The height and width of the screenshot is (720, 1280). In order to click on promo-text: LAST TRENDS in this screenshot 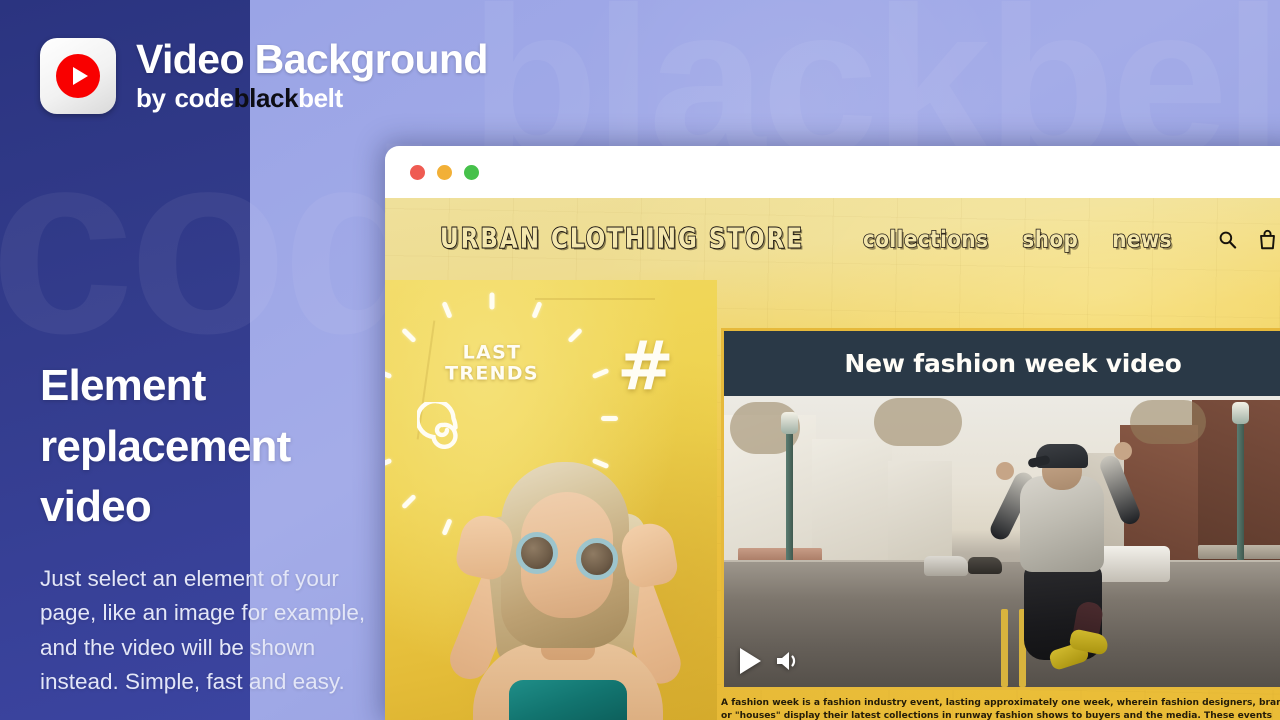, I will do `click(492, 362)`.